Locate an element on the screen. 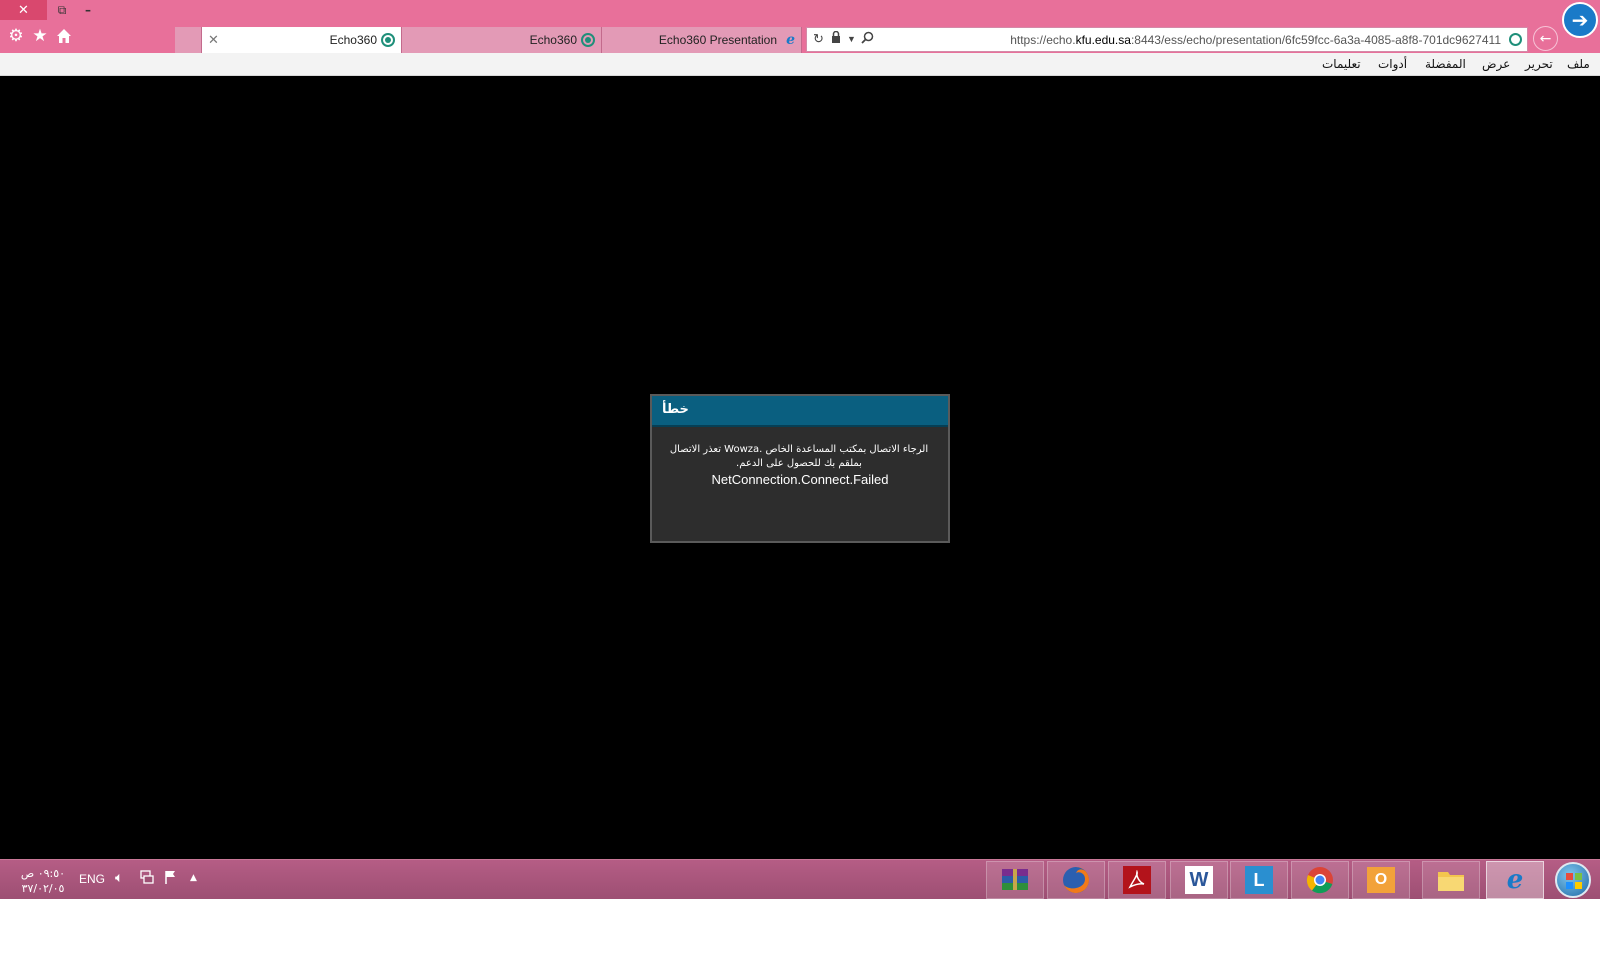 The width and height of the screenshot is (1600, 980). menu-view: عرض is located at coordinates (1496, 64).